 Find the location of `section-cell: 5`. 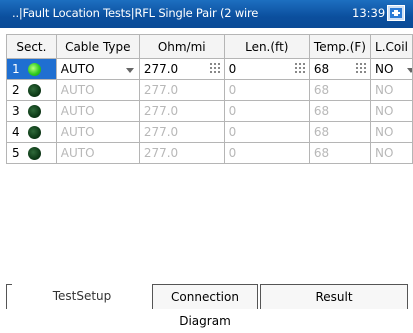

section-cell: 5 is located at coordinates (31, 153).